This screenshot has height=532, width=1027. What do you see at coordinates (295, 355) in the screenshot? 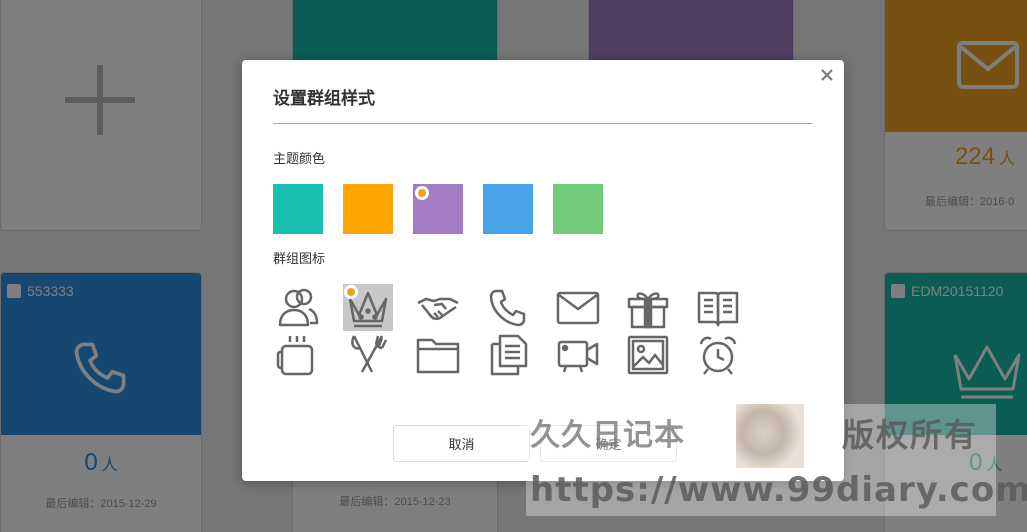
I see `coffee-icon` at bounding box center [295, 355].